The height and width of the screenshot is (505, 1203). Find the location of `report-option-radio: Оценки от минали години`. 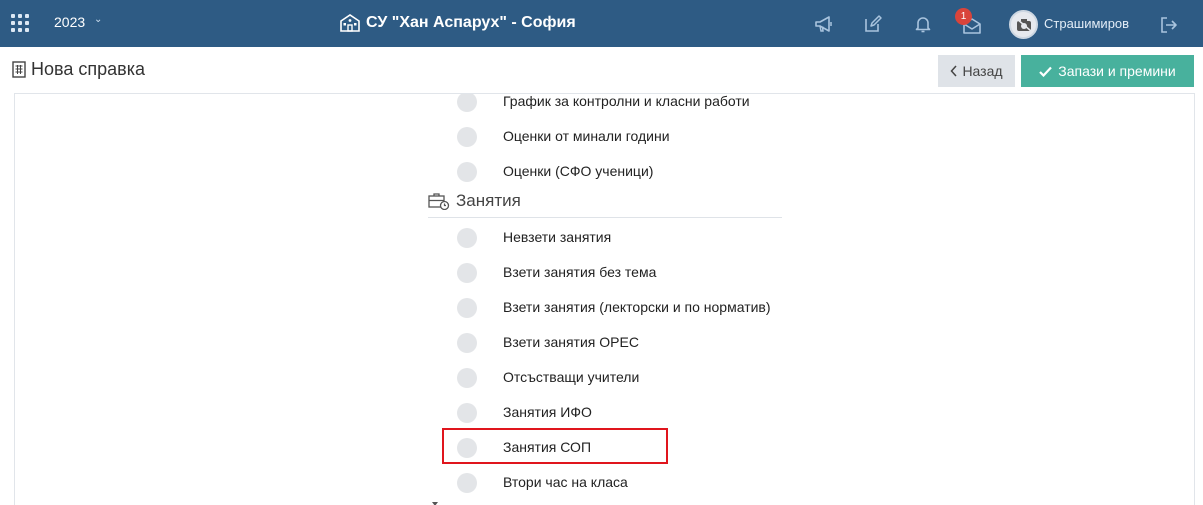

report-option-radio: Оценки от минали години is located at coordinates (563, 137).